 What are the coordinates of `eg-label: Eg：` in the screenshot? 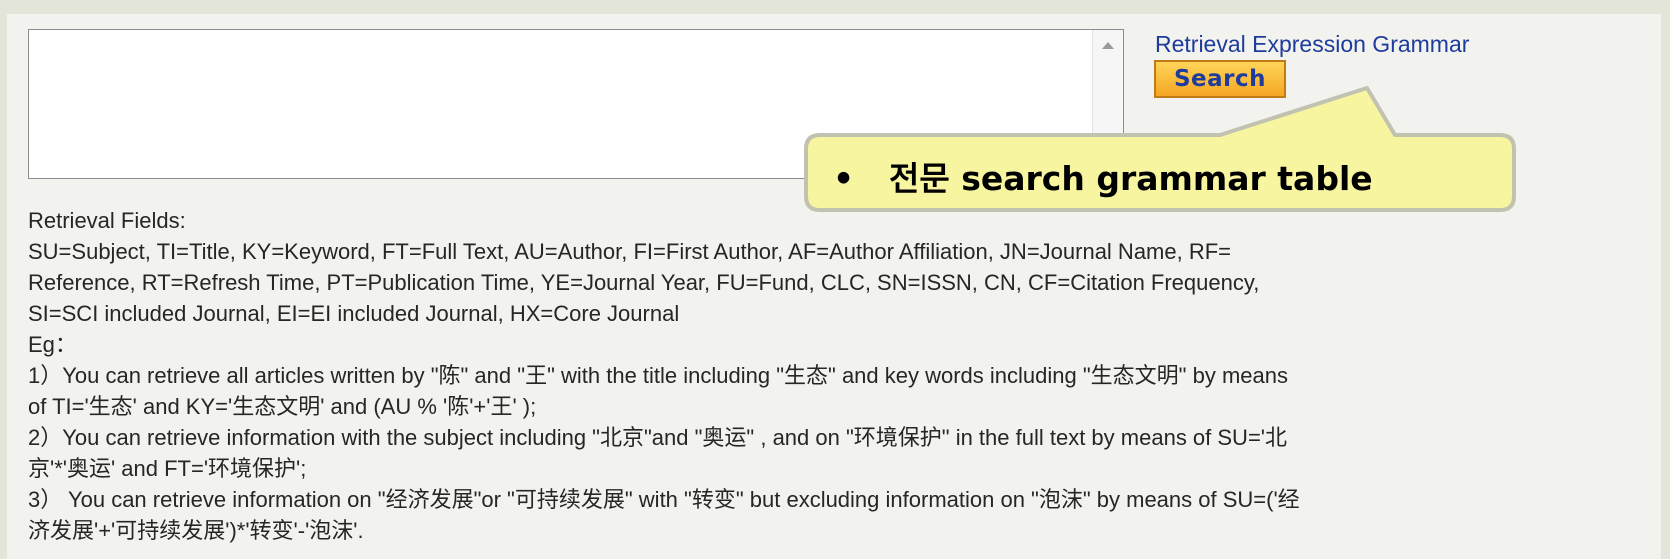 It's located at (52, 344).